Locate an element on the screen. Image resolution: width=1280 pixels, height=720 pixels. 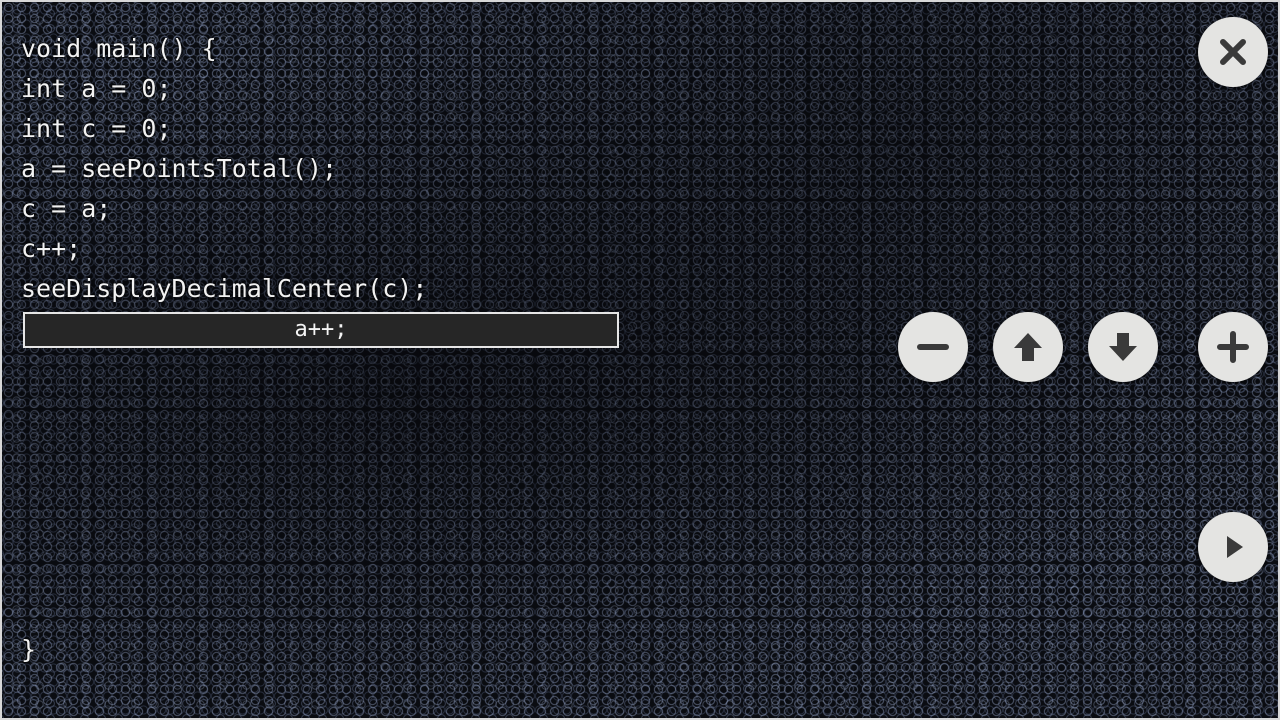
code-line-6: c++; is located at coordinates (51, 249).